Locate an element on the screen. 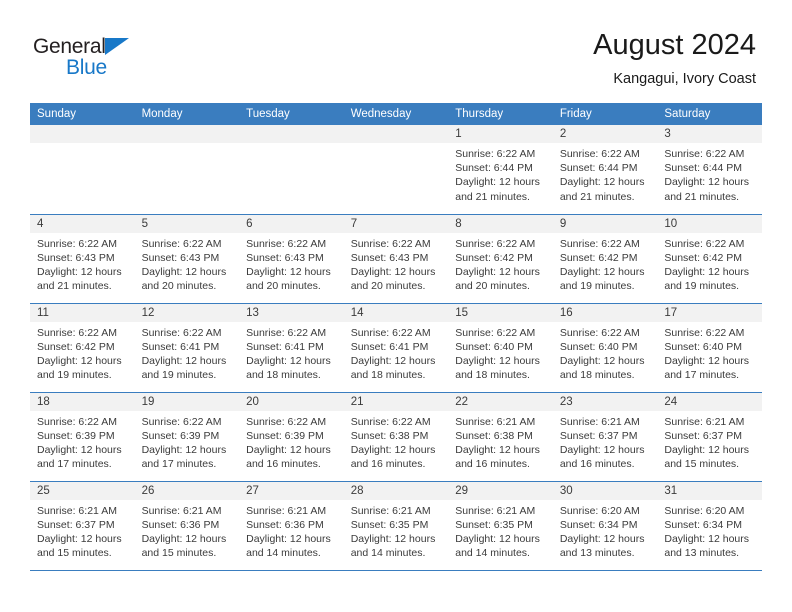 This screenshot has width=792, height=612. day-number: 14 is located at coordinates (396, 312).